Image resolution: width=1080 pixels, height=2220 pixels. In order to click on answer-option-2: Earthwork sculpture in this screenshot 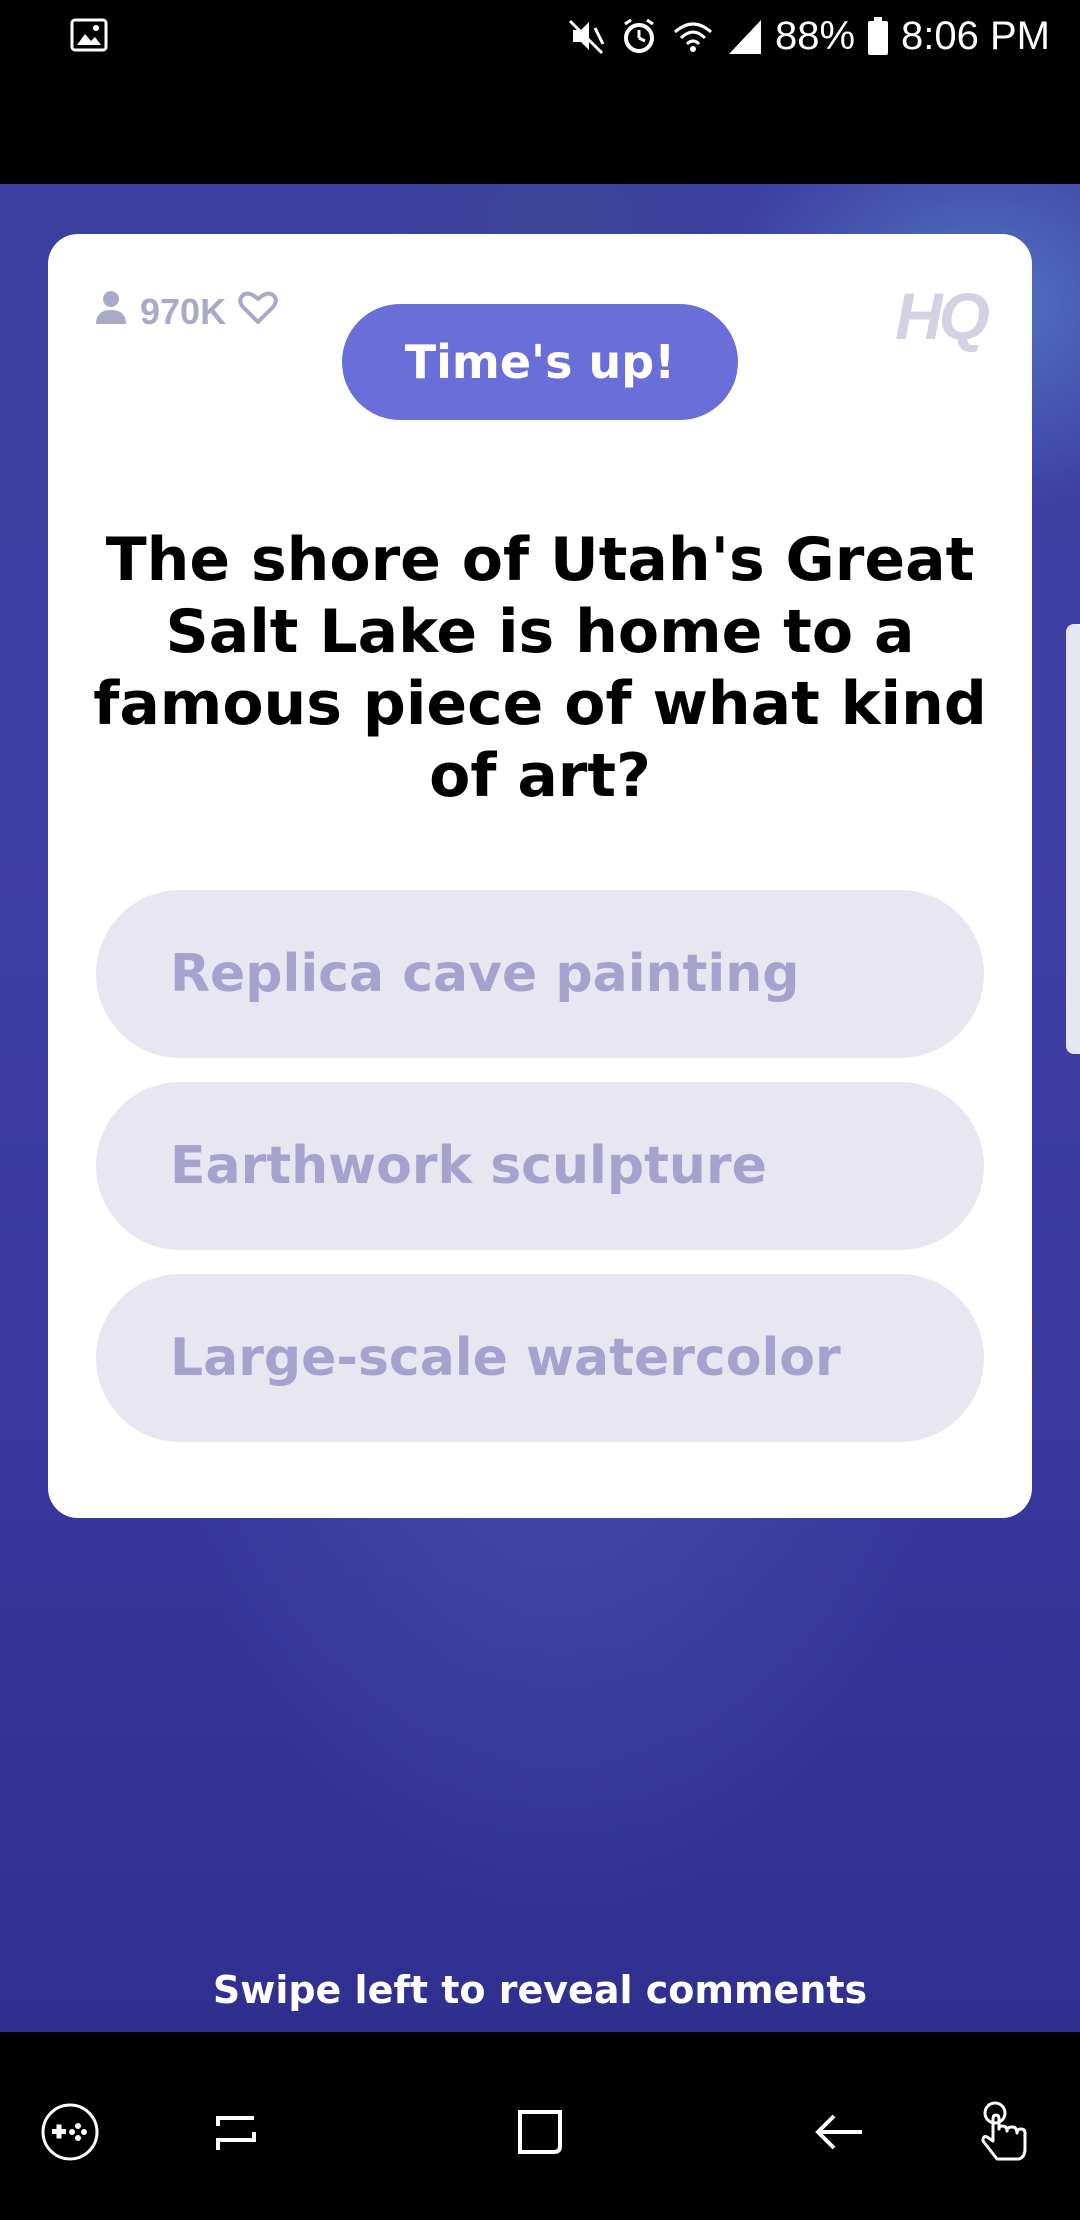, I will do `click(540, 1166)`.